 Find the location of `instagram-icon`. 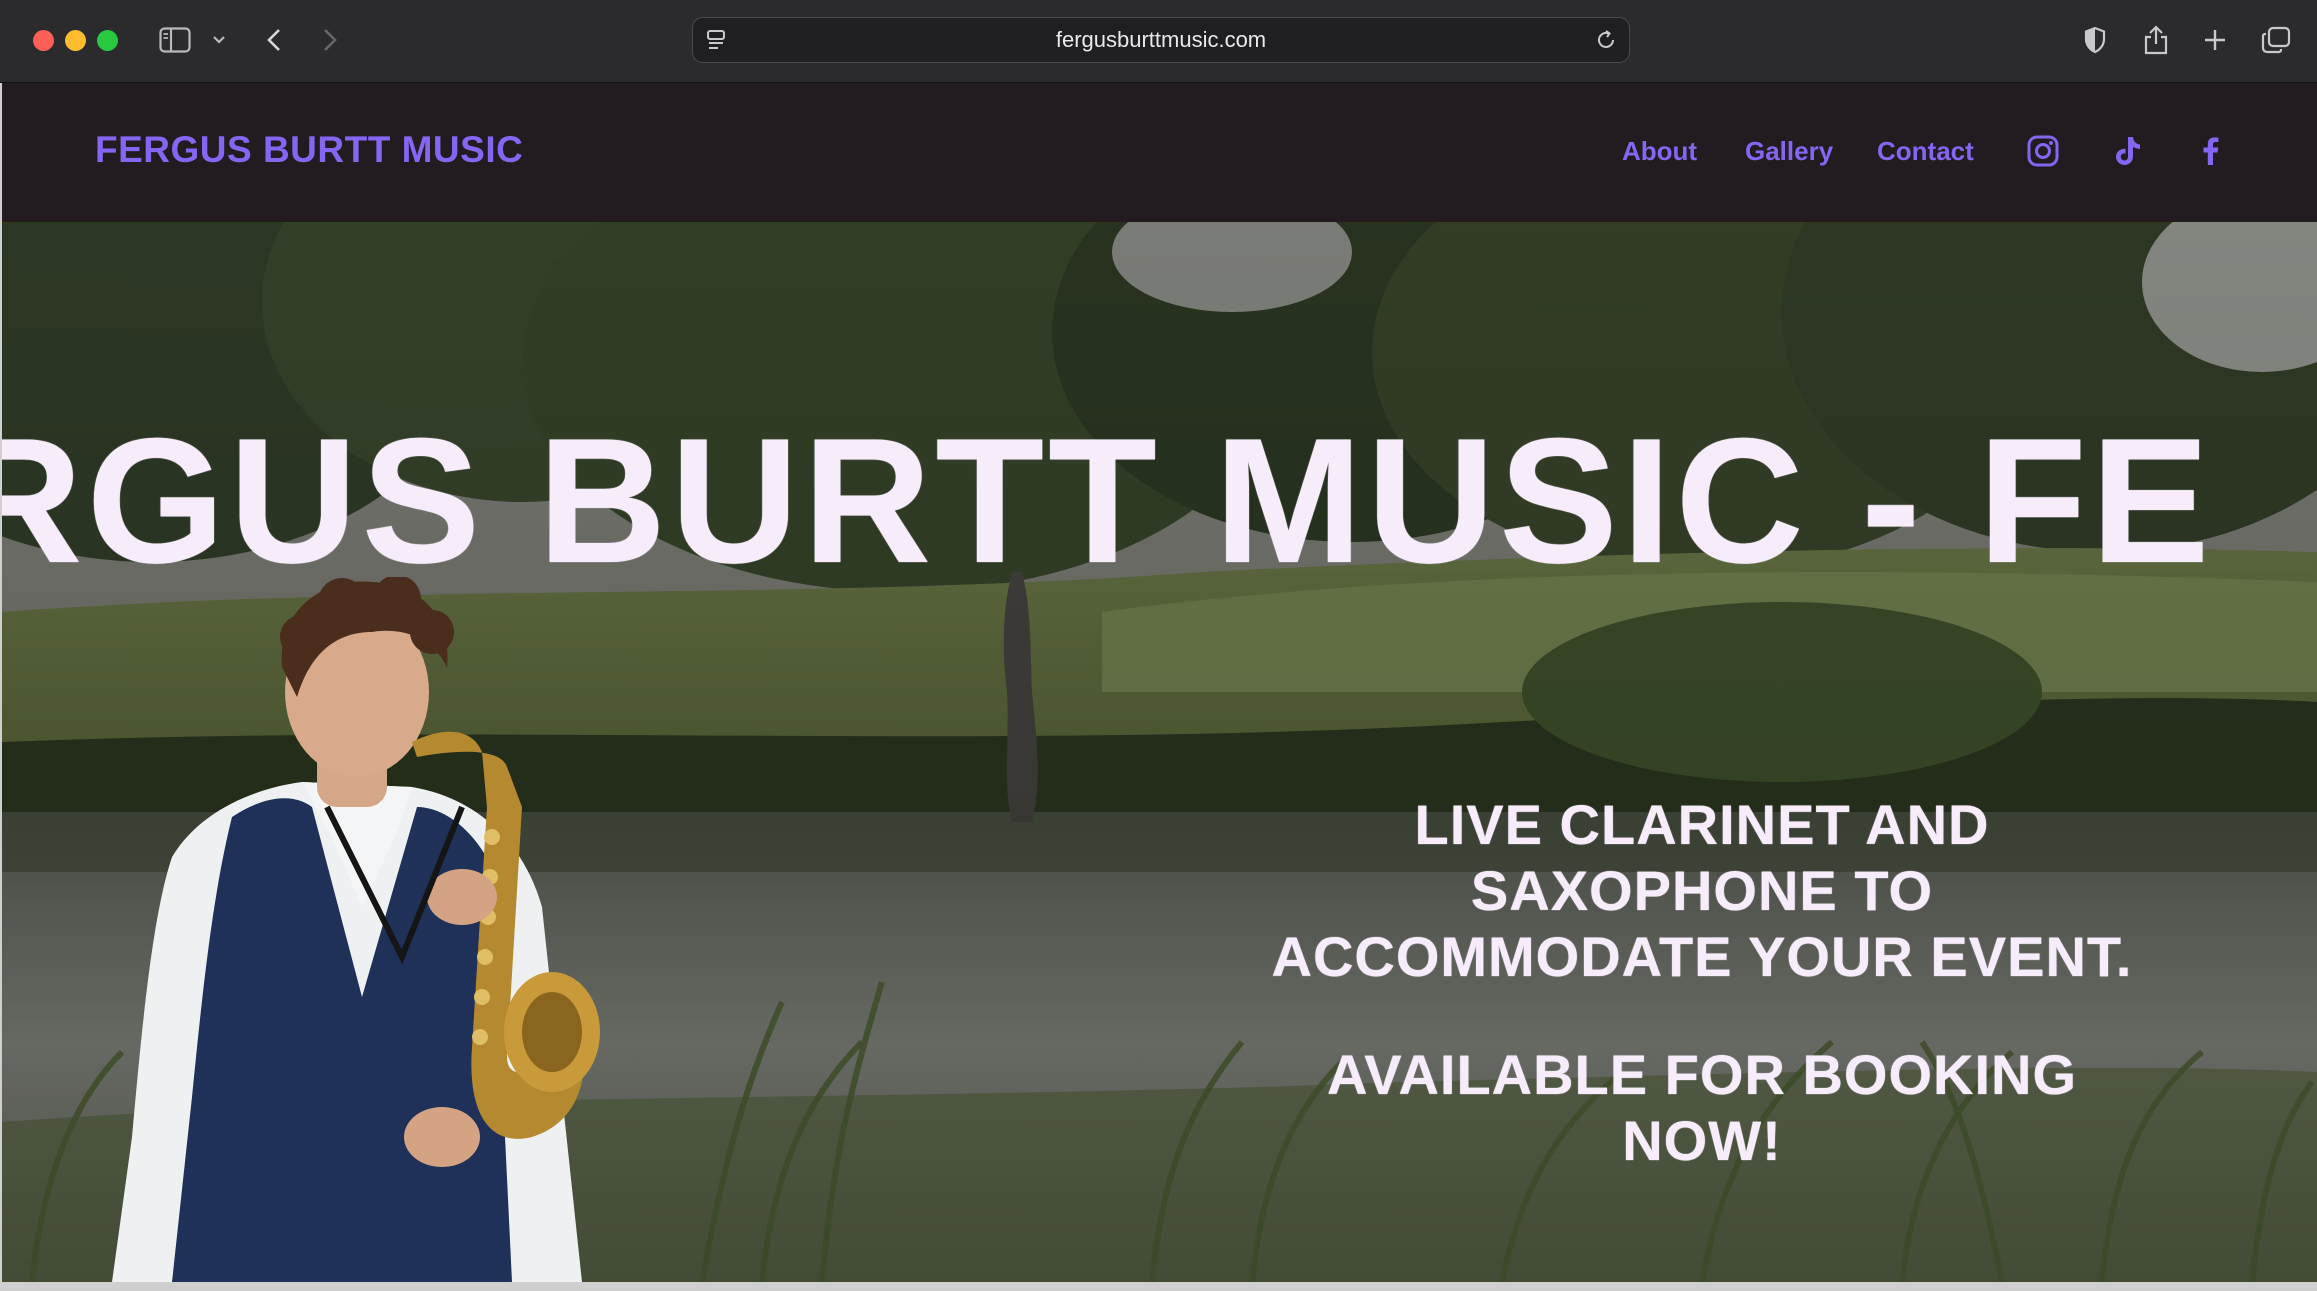

instagram-icon is located at coordinates (2043, 151).